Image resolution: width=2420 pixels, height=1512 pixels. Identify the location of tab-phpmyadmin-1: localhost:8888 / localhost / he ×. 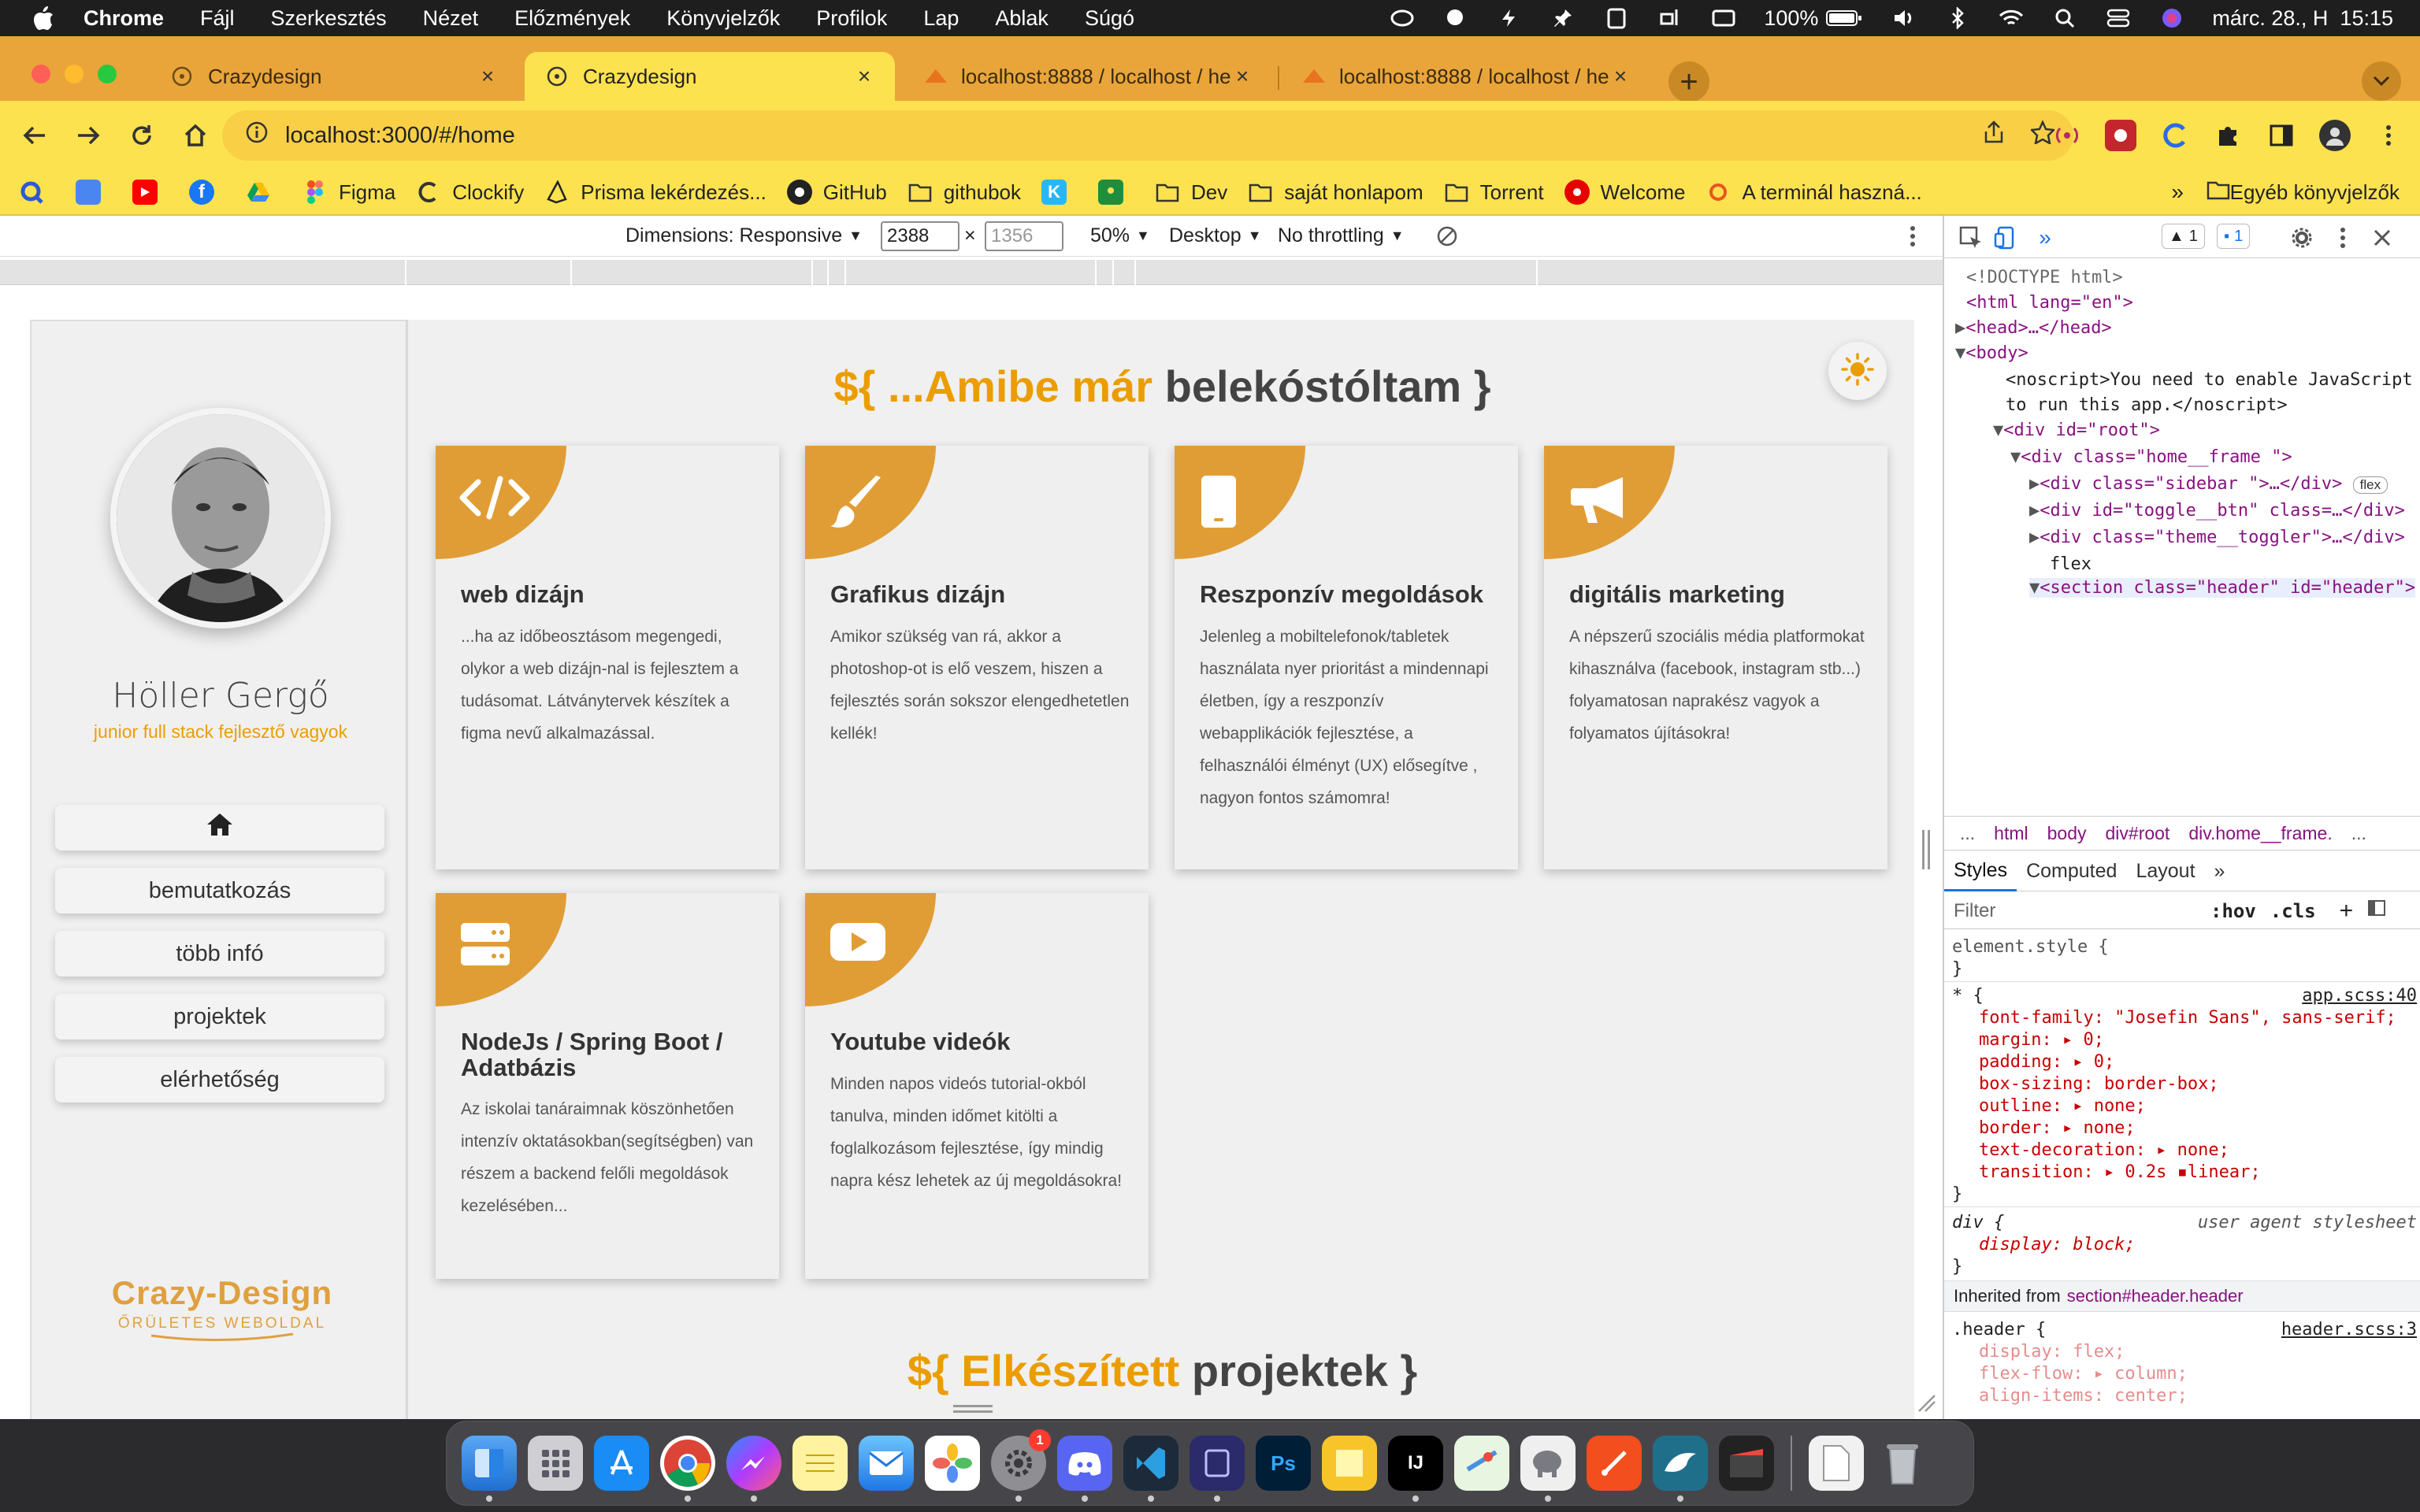
(1088, 76).